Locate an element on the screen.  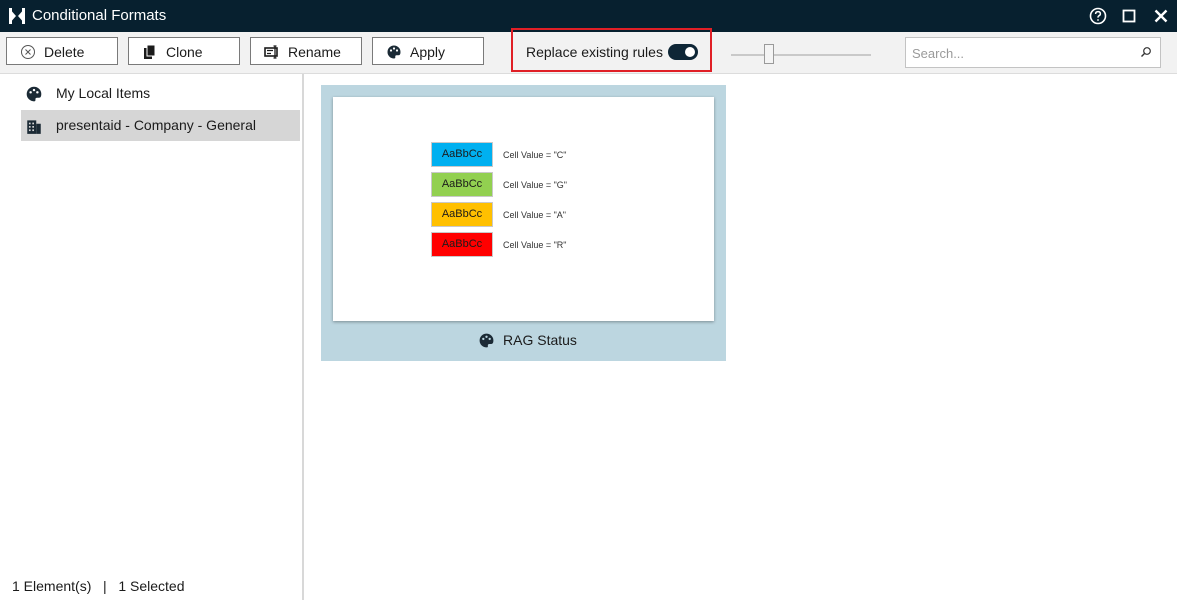
delete-button: Delete is located at coordinates (62, 51).